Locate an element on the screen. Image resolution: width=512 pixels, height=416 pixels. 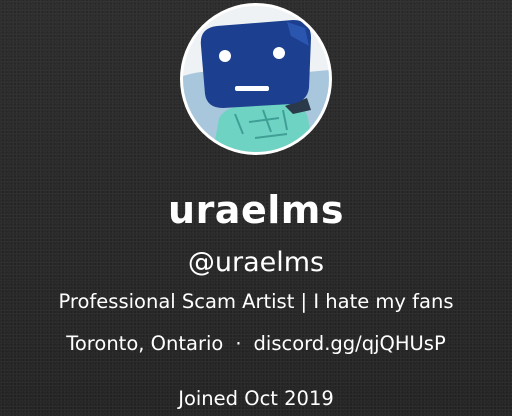
joined-date: Joined Oct 2019 is located at coordinates (256, 398).